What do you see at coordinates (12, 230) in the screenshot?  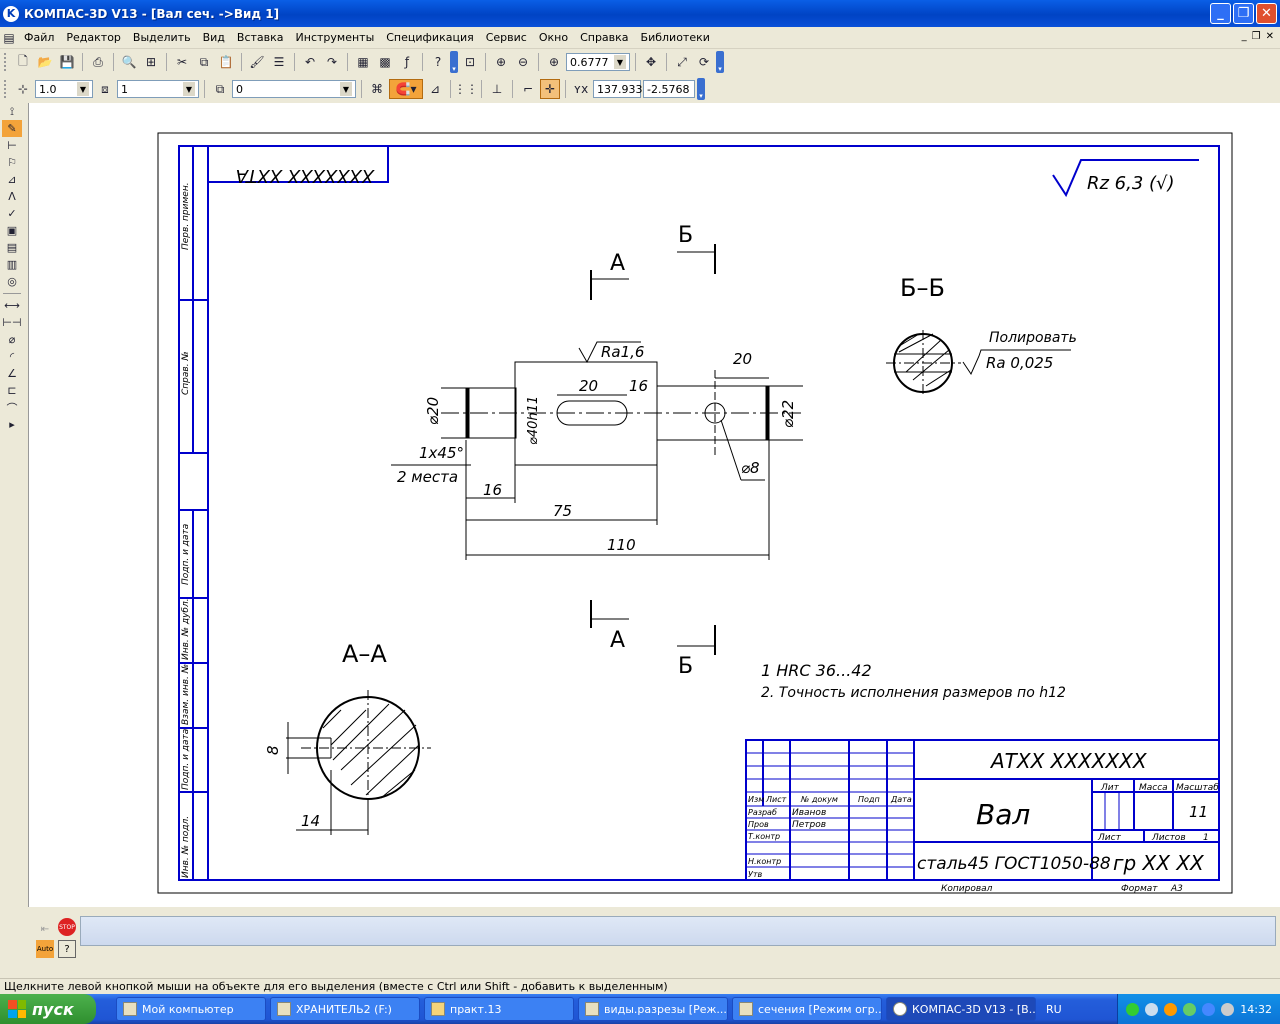 I see `associative-views-icon: ▣` at bounding box center [12, 230].